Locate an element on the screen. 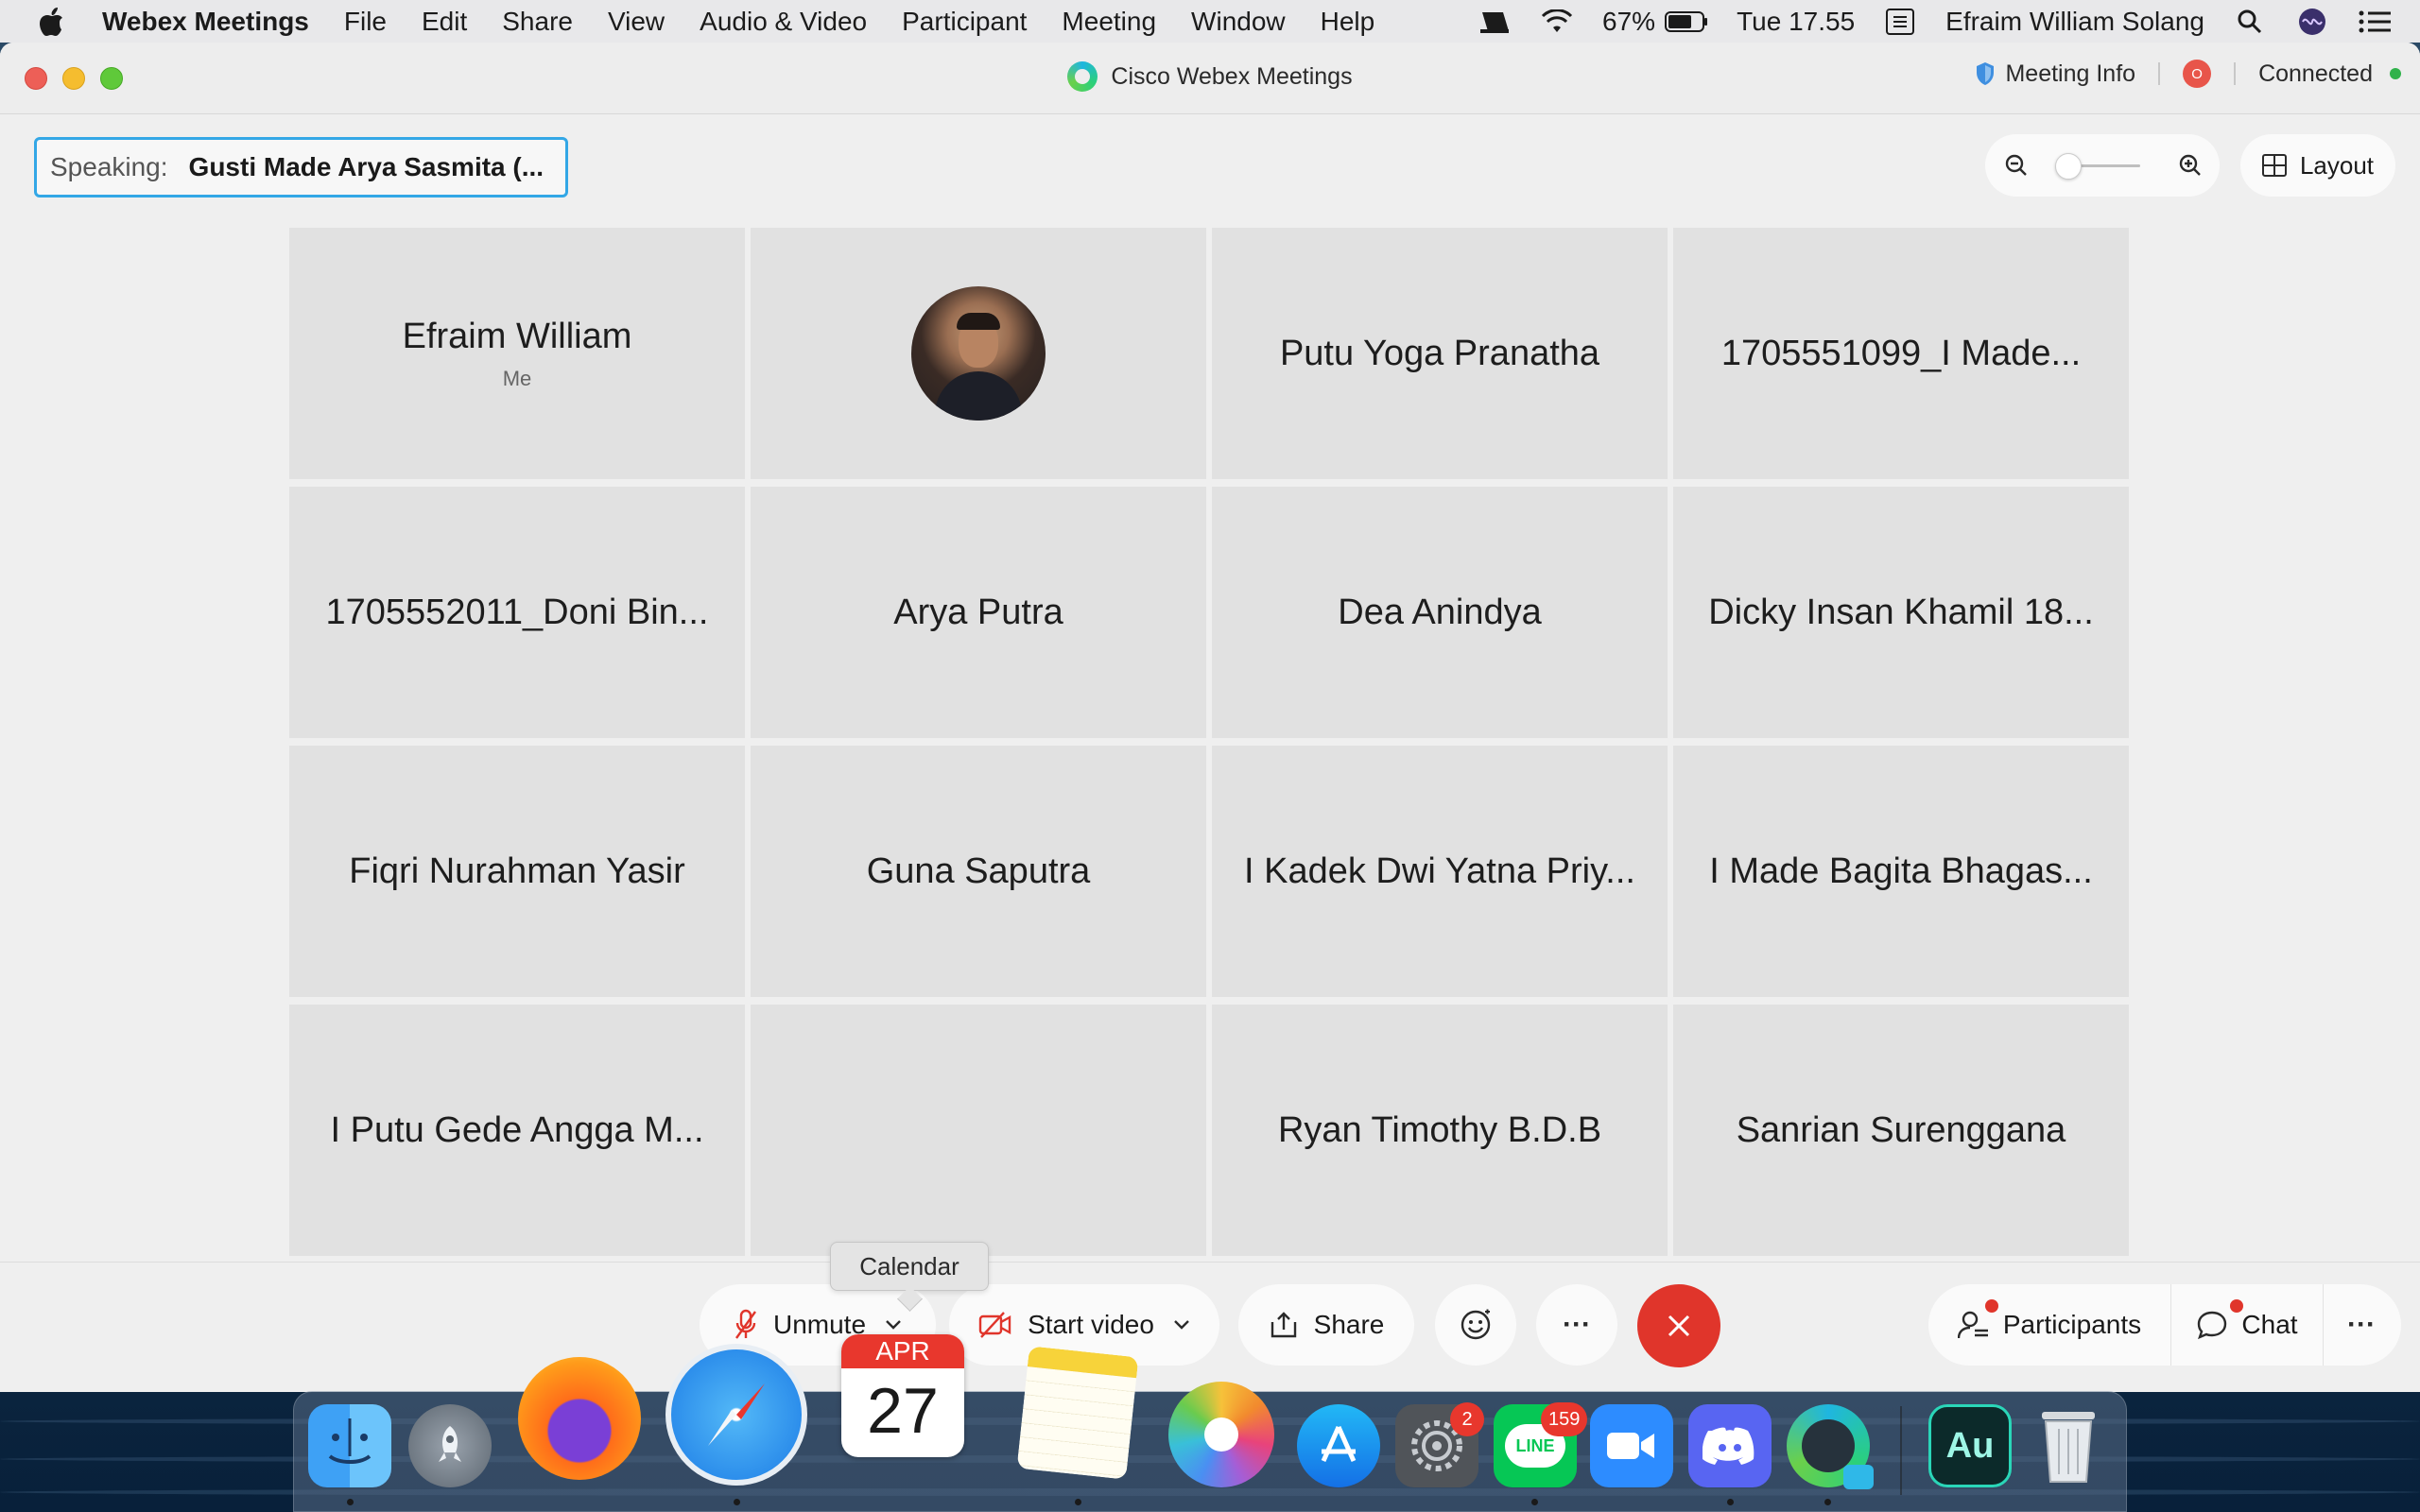  webex-meetings-dock-icon is located at coordinates (1830, 1446).